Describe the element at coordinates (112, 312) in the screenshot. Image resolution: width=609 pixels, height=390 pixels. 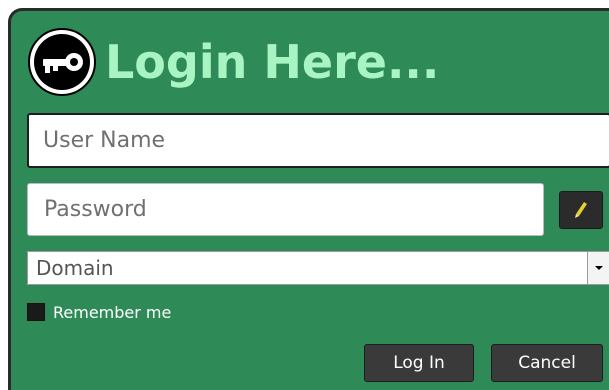
I see `remember-me-label: Remember me` at that location.